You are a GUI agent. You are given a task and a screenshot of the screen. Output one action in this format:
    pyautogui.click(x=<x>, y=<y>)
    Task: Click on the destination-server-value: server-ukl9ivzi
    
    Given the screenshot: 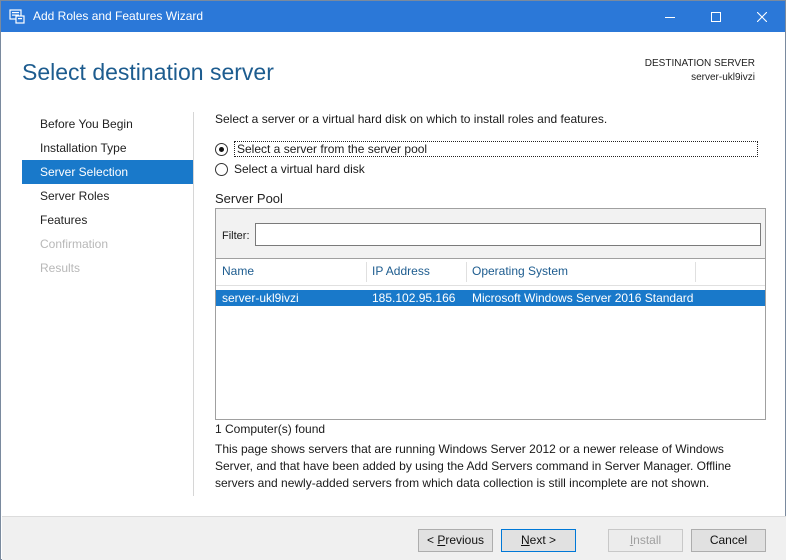 What is the action you would take?
    pyautogui.click(x=723, y=77)
    